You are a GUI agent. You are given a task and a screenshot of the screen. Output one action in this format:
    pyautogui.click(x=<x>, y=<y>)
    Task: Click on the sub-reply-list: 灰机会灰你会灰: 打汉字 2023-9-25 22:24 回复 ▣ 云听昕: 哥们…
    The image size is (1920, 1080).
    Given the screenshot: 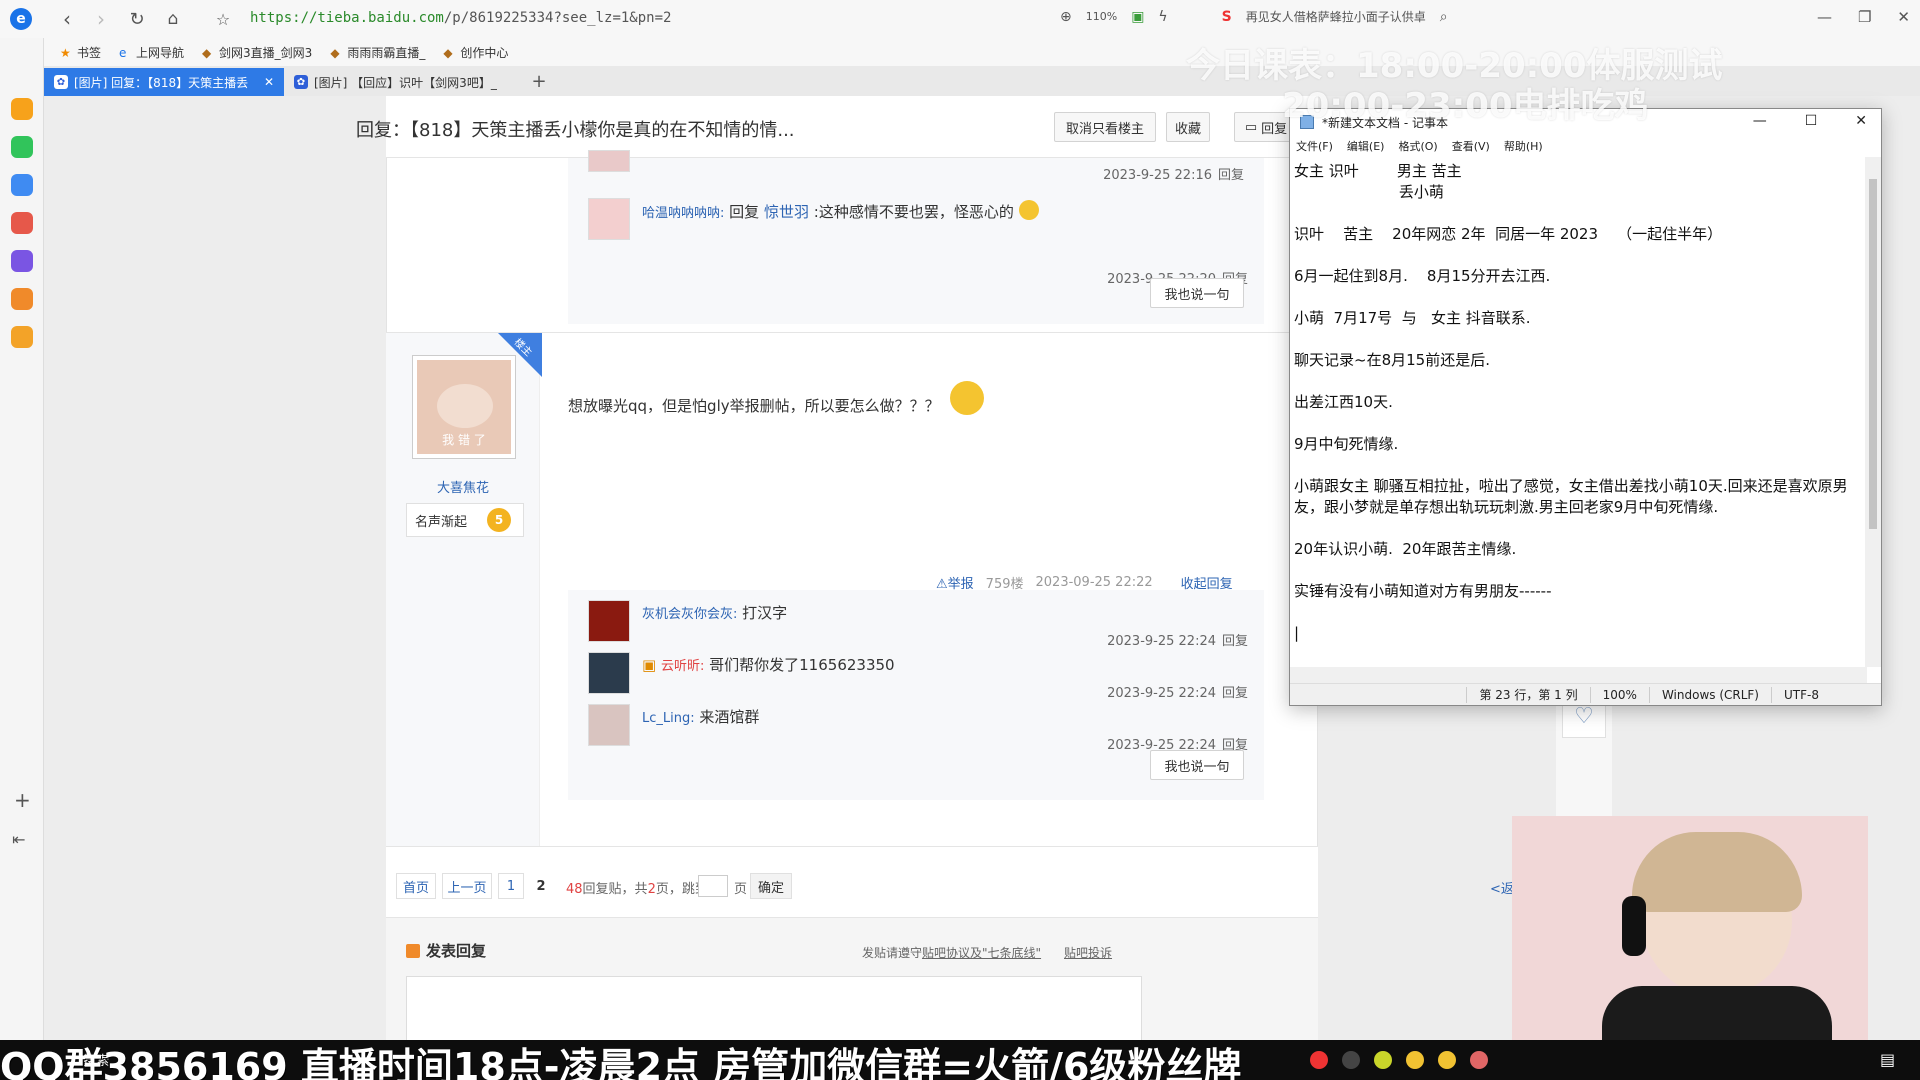 What is the action you would take?
    pyautogui.click(x=916, y=695)
    